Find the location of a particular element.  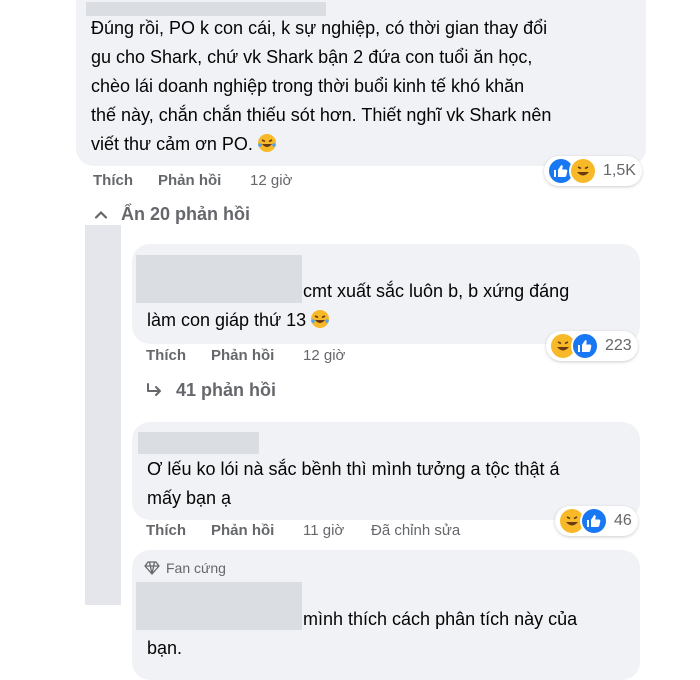

reply-text: mình thích cách phân tích này của is located at coordinates (468, 619).